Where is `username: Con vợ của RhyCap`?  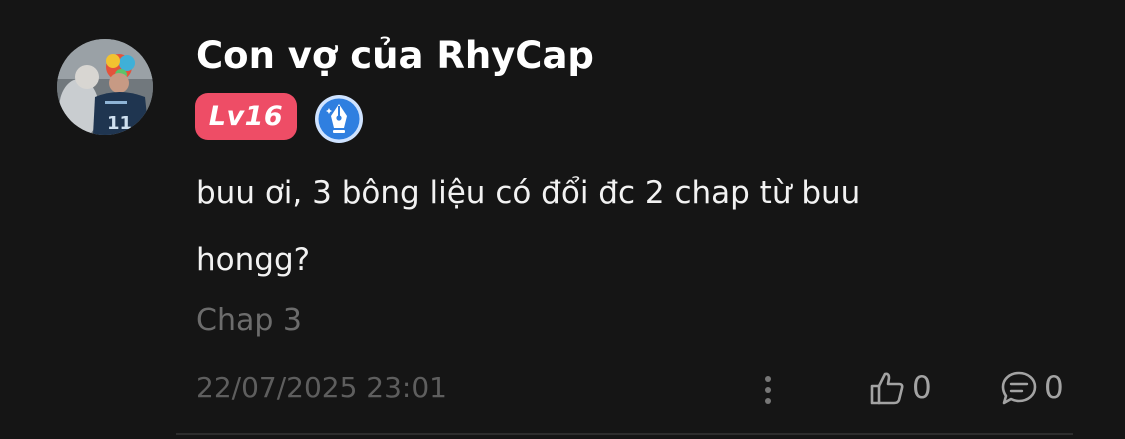
username: Con vợ của RhyCap is located at coordinates (395, 56).